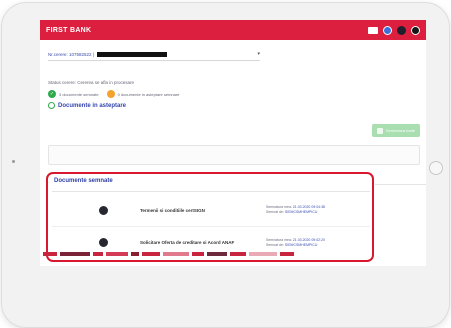  Describe the element at coordinates (69, 30) in the screenshot. I see `bank-logo: FIRST BANK` at that location.